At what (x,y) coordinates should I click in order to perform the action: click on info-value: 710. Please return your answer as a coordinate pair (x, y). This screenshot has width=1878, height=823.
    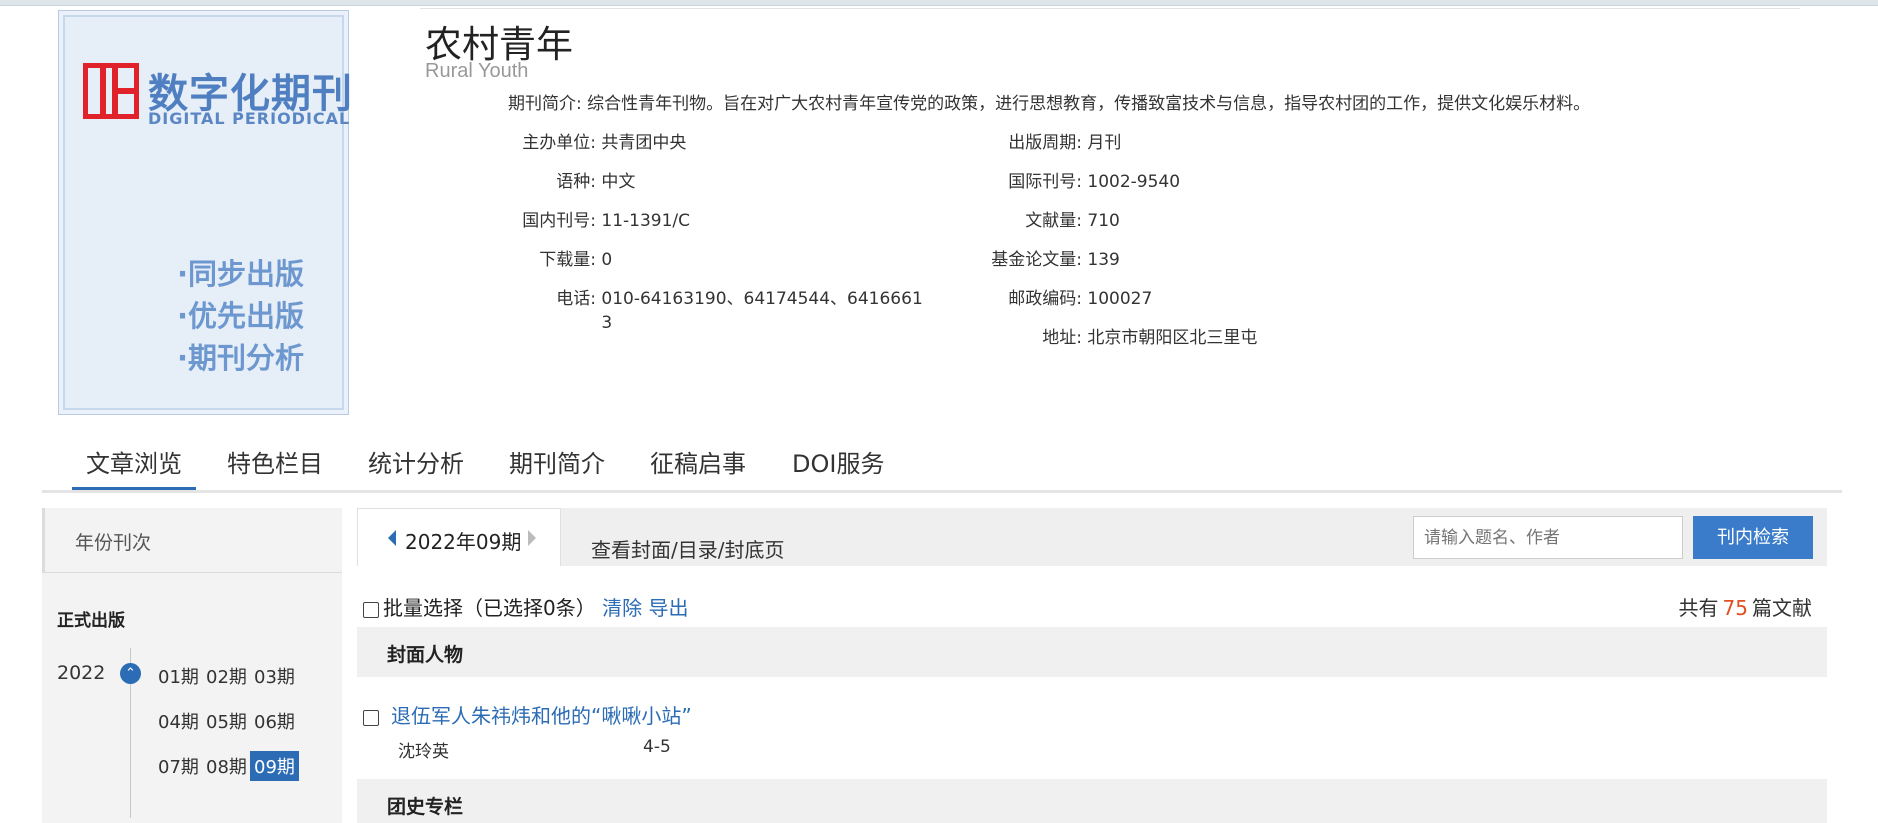
    Looking at the image, I should click on (1103, 221).